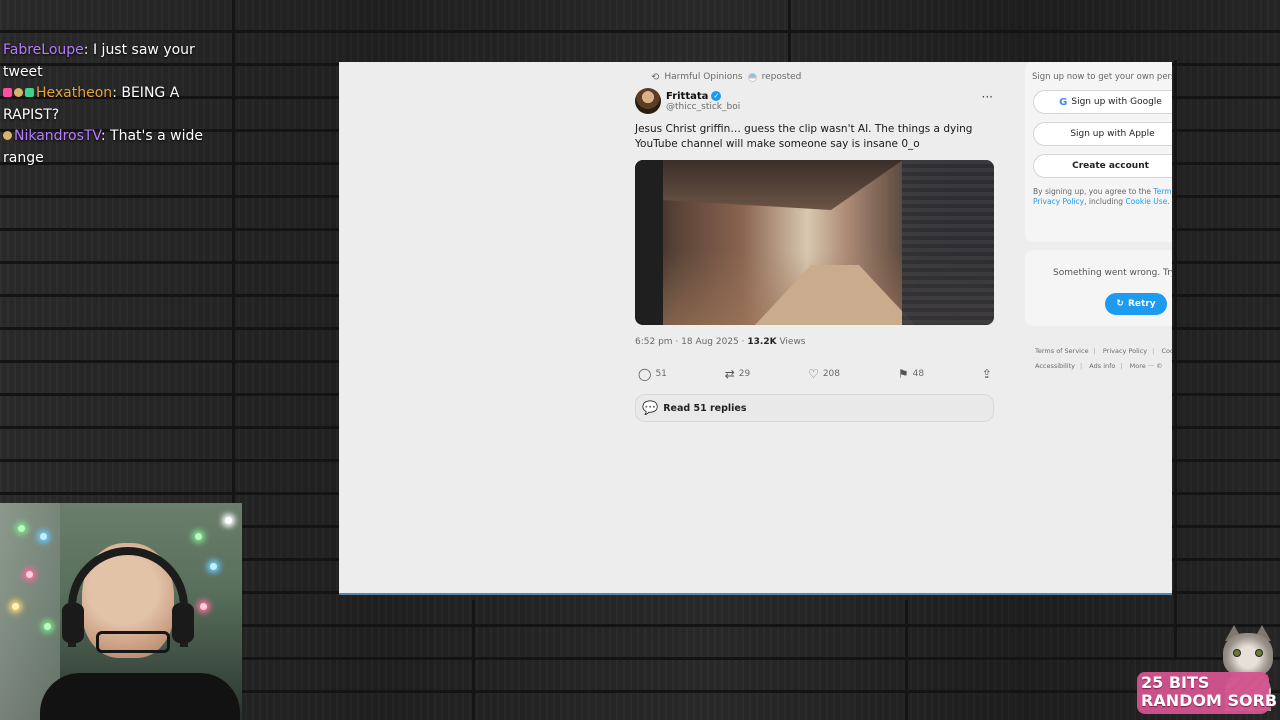 Image resolution: width=1280 pixels, height=720 pixels. Describe the element at coordinates (1125, 351) in the screenshot. I see `footer-privacy-link: Privacy Policy` at that location.